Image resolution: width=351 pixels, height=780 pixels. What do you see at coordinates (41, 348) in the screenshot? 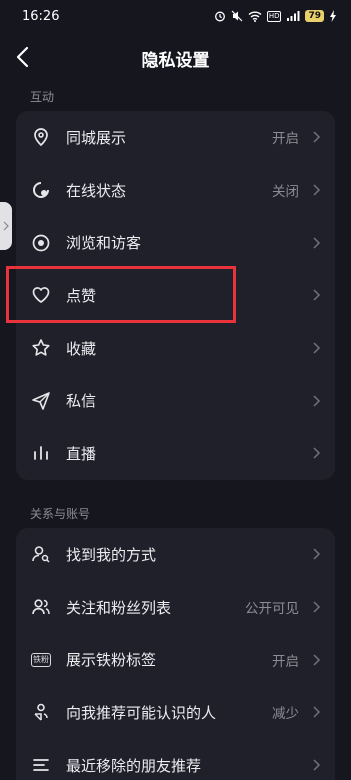
I see `star-icon` at bounding box center [41, 348].